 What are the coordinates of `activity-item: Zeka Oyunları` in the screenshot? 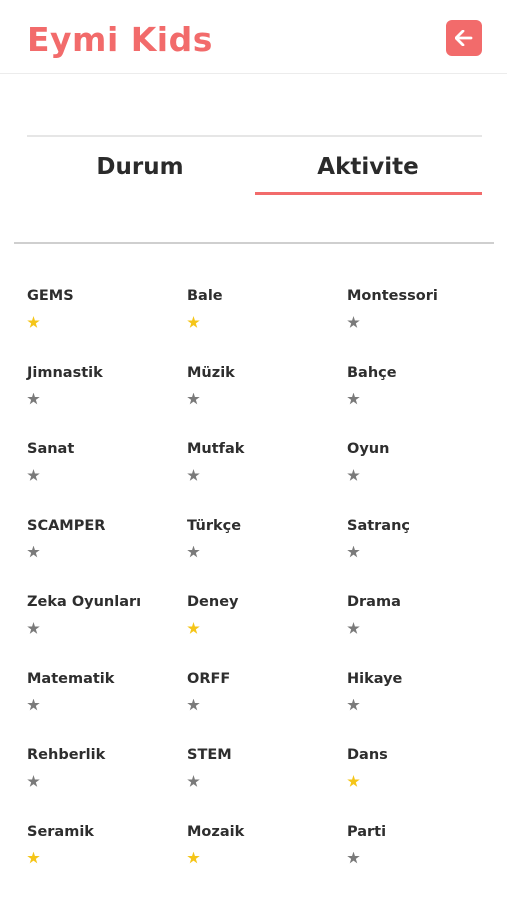 It's located at (107, 630).